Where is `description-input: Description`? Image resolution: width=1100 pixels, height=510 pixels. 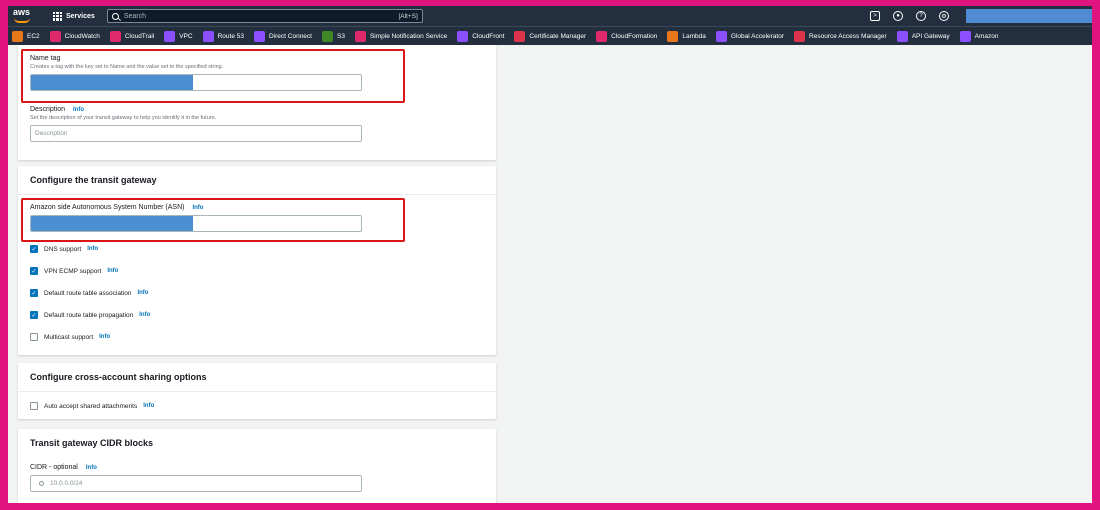
description-input: Description is located at coordinates (196, 133).